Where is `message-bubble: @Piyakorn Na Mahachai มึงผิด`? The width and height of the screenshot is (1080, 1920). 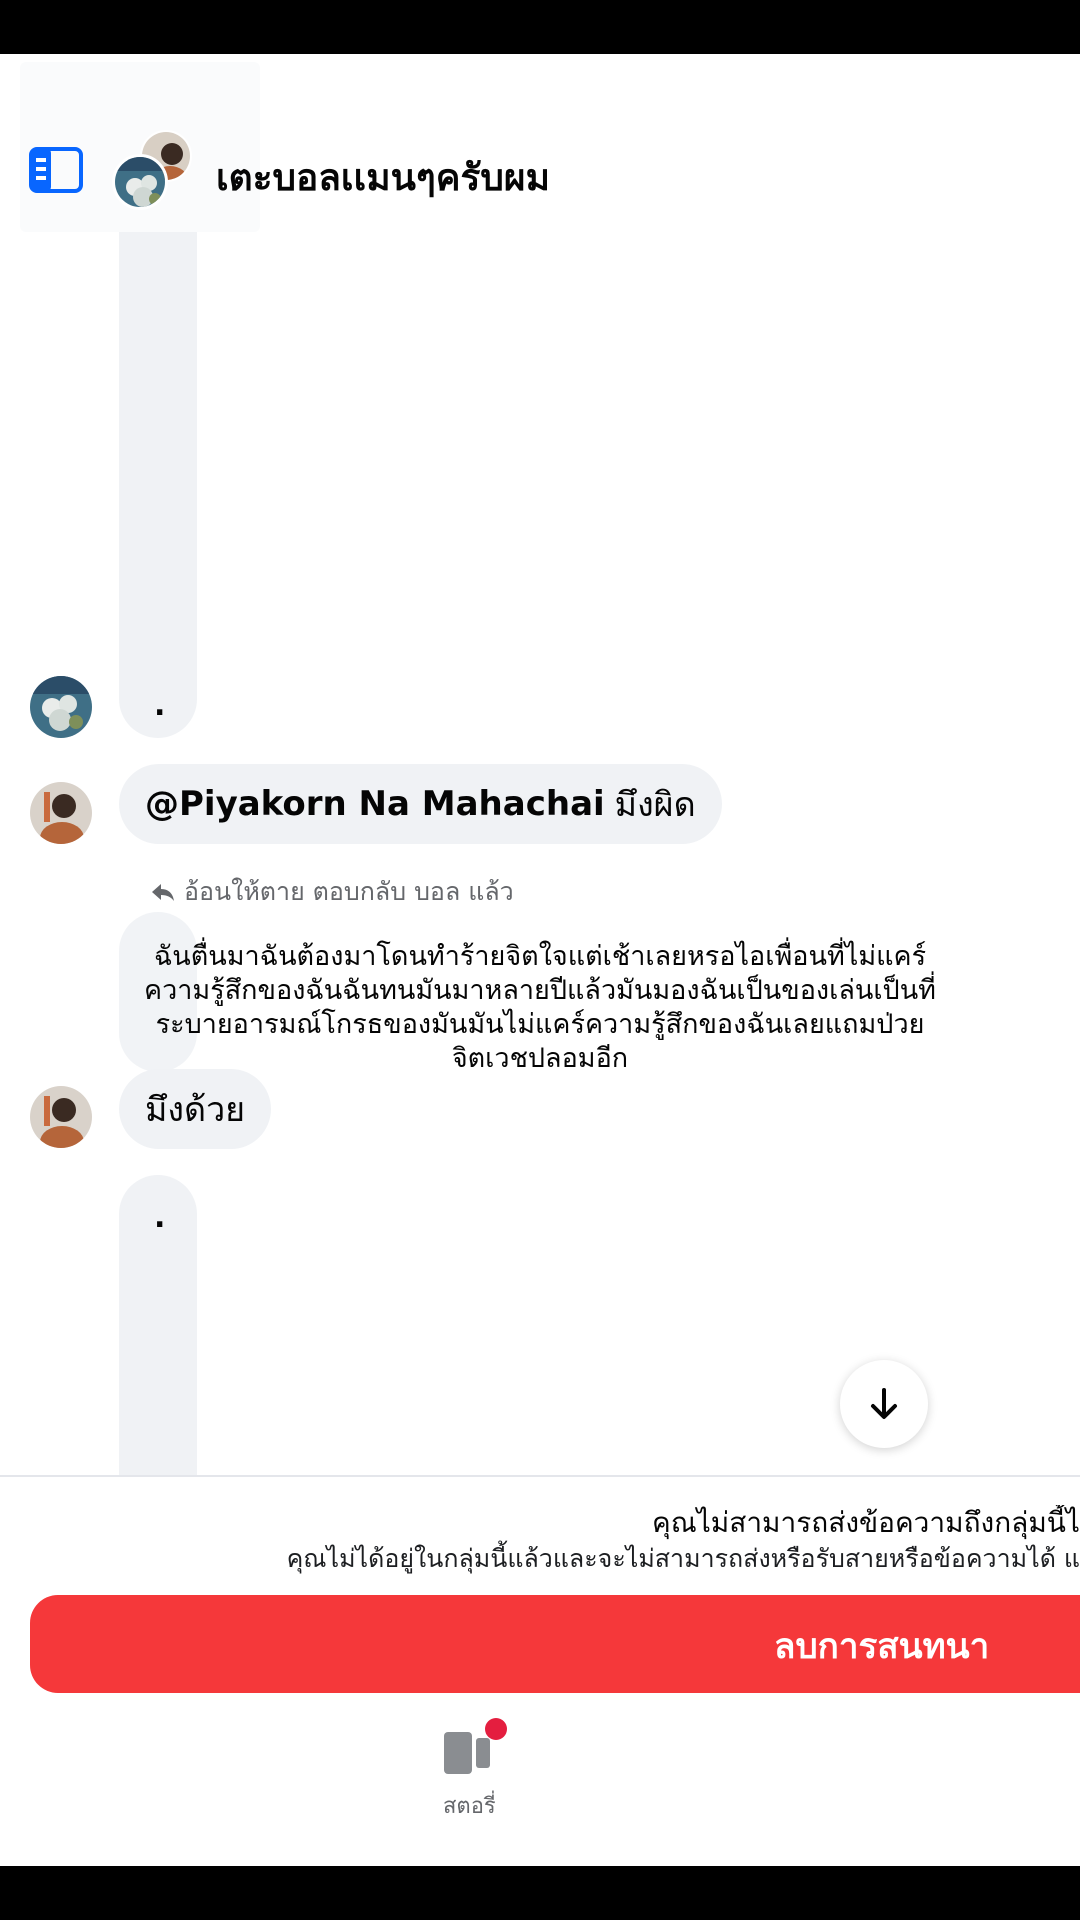
message-bubble: @Piyakorn Na Mahachai มึงผิด is located at coordinates (420, 804).